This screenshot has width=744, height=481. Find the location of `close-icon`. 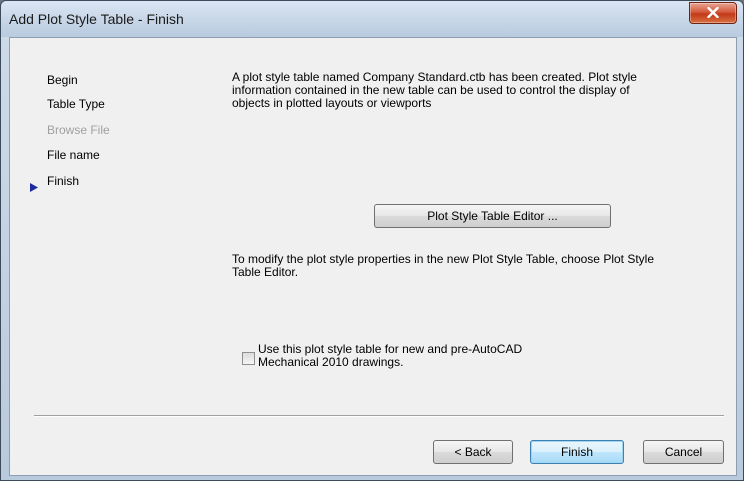

close-icon is located at coordinates (713, 12).